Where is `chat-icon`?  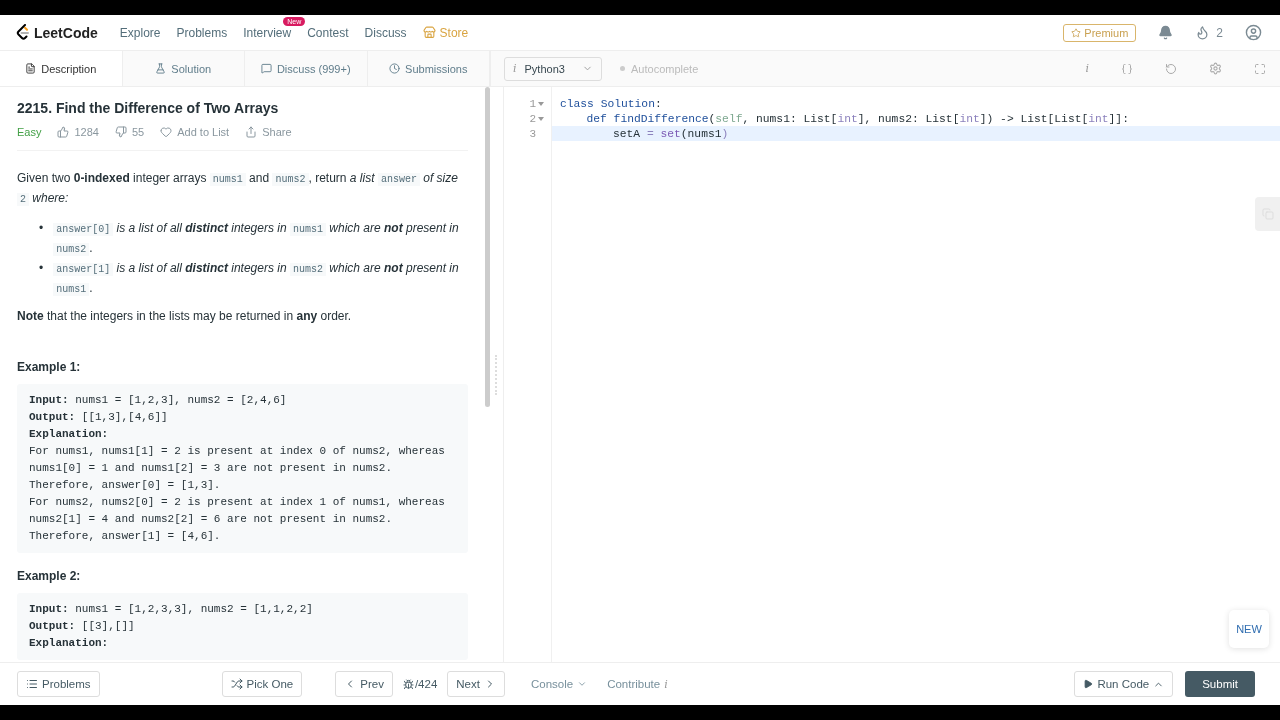 chat-icon is located at coordinates (266, 68).